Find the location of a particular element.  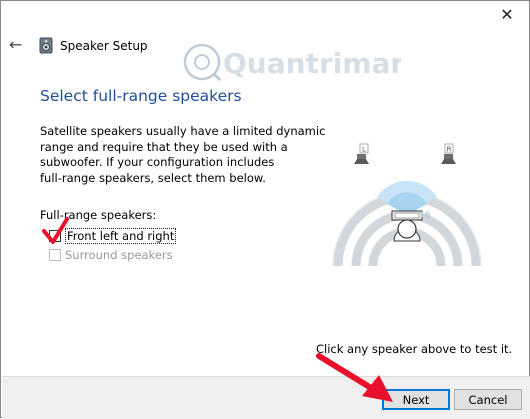

checkbox-label: Surround speakers is located at coordinates (119, 255).